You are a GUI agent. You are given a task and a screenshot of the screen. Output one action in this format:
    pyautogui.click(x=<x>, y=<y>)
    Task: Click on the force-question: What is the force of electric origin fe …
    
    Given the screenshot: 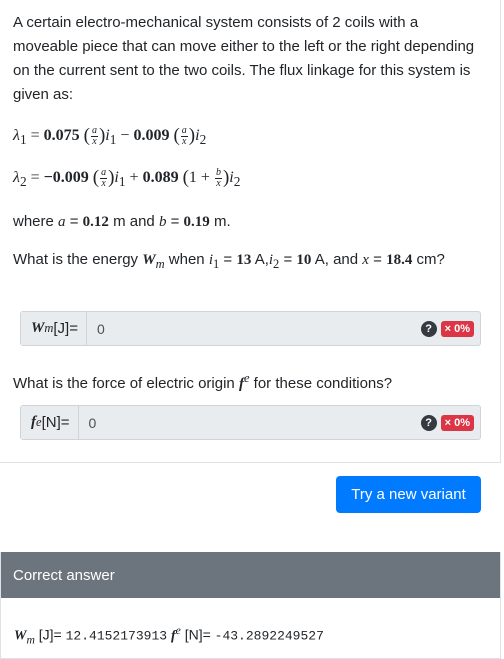 What is the action you would take?
    pyautogui.click(x=203, y=381)
    